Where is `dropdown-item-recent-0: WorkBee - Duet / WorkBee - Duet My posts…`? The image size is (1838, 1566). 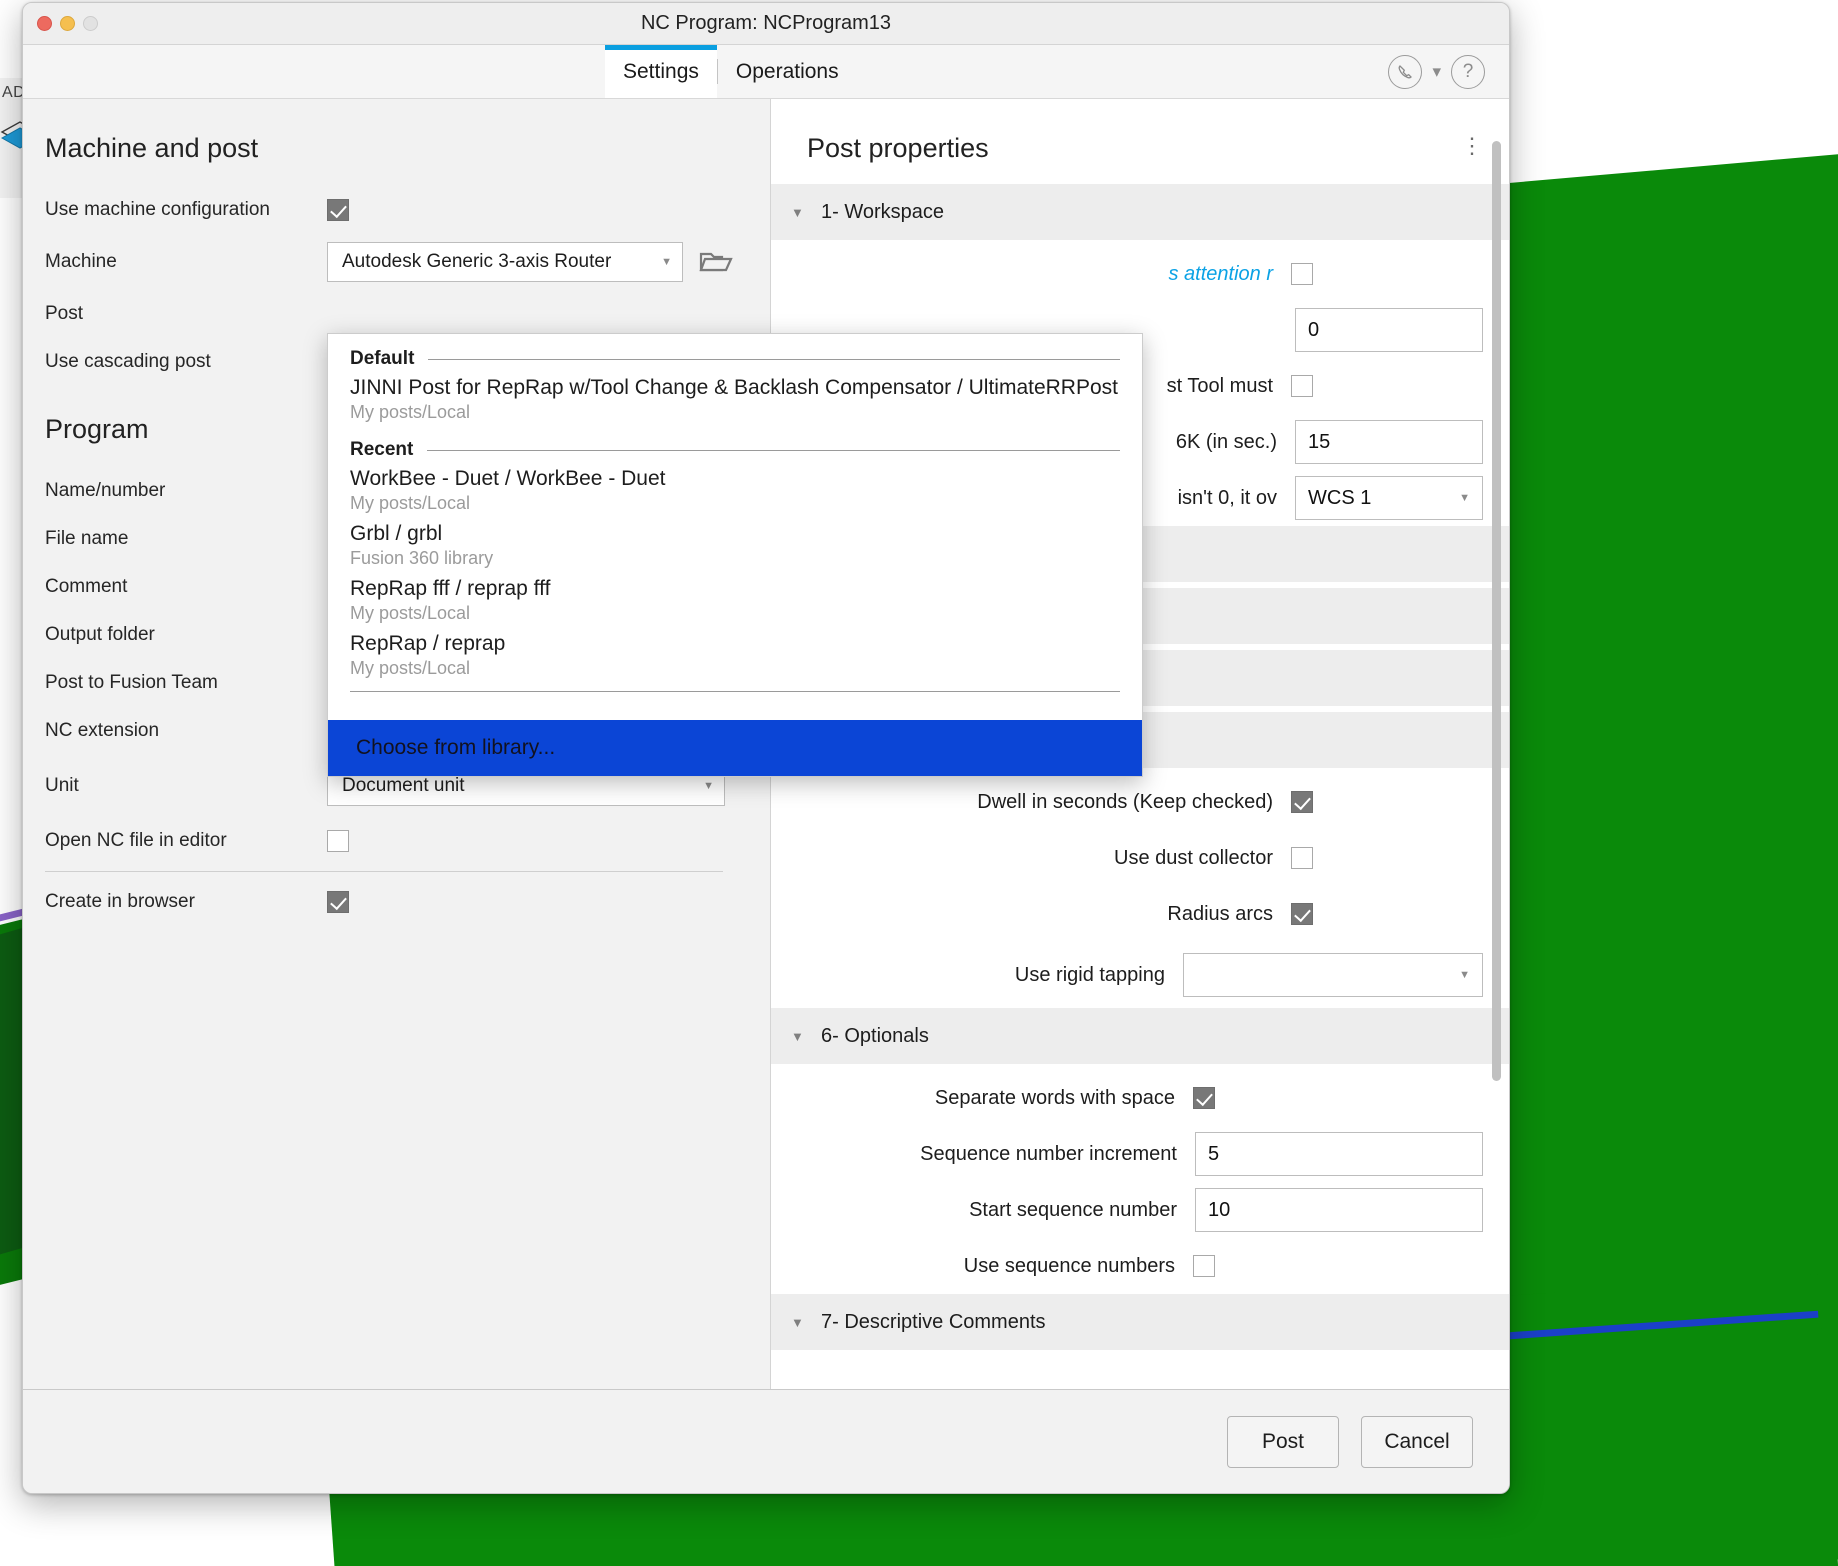 dropdown-item-recent-0: WorkBee - Duet / WorkBee - Duet My posts… is located at coordinates (735, 488).